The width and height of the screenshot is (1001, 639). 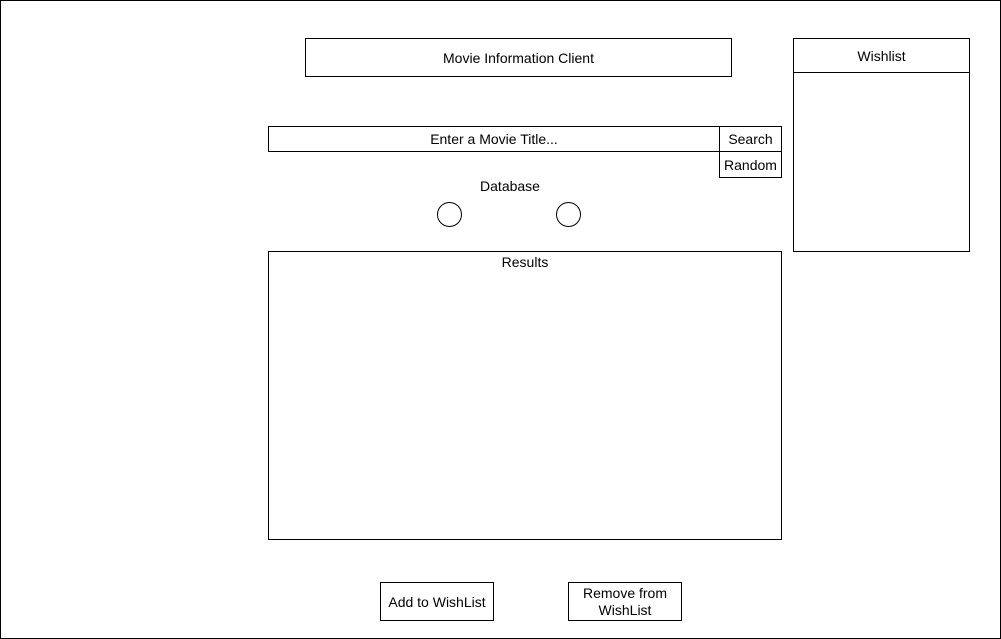 I want to click on movie-title-input, so click(x=494, y=139).